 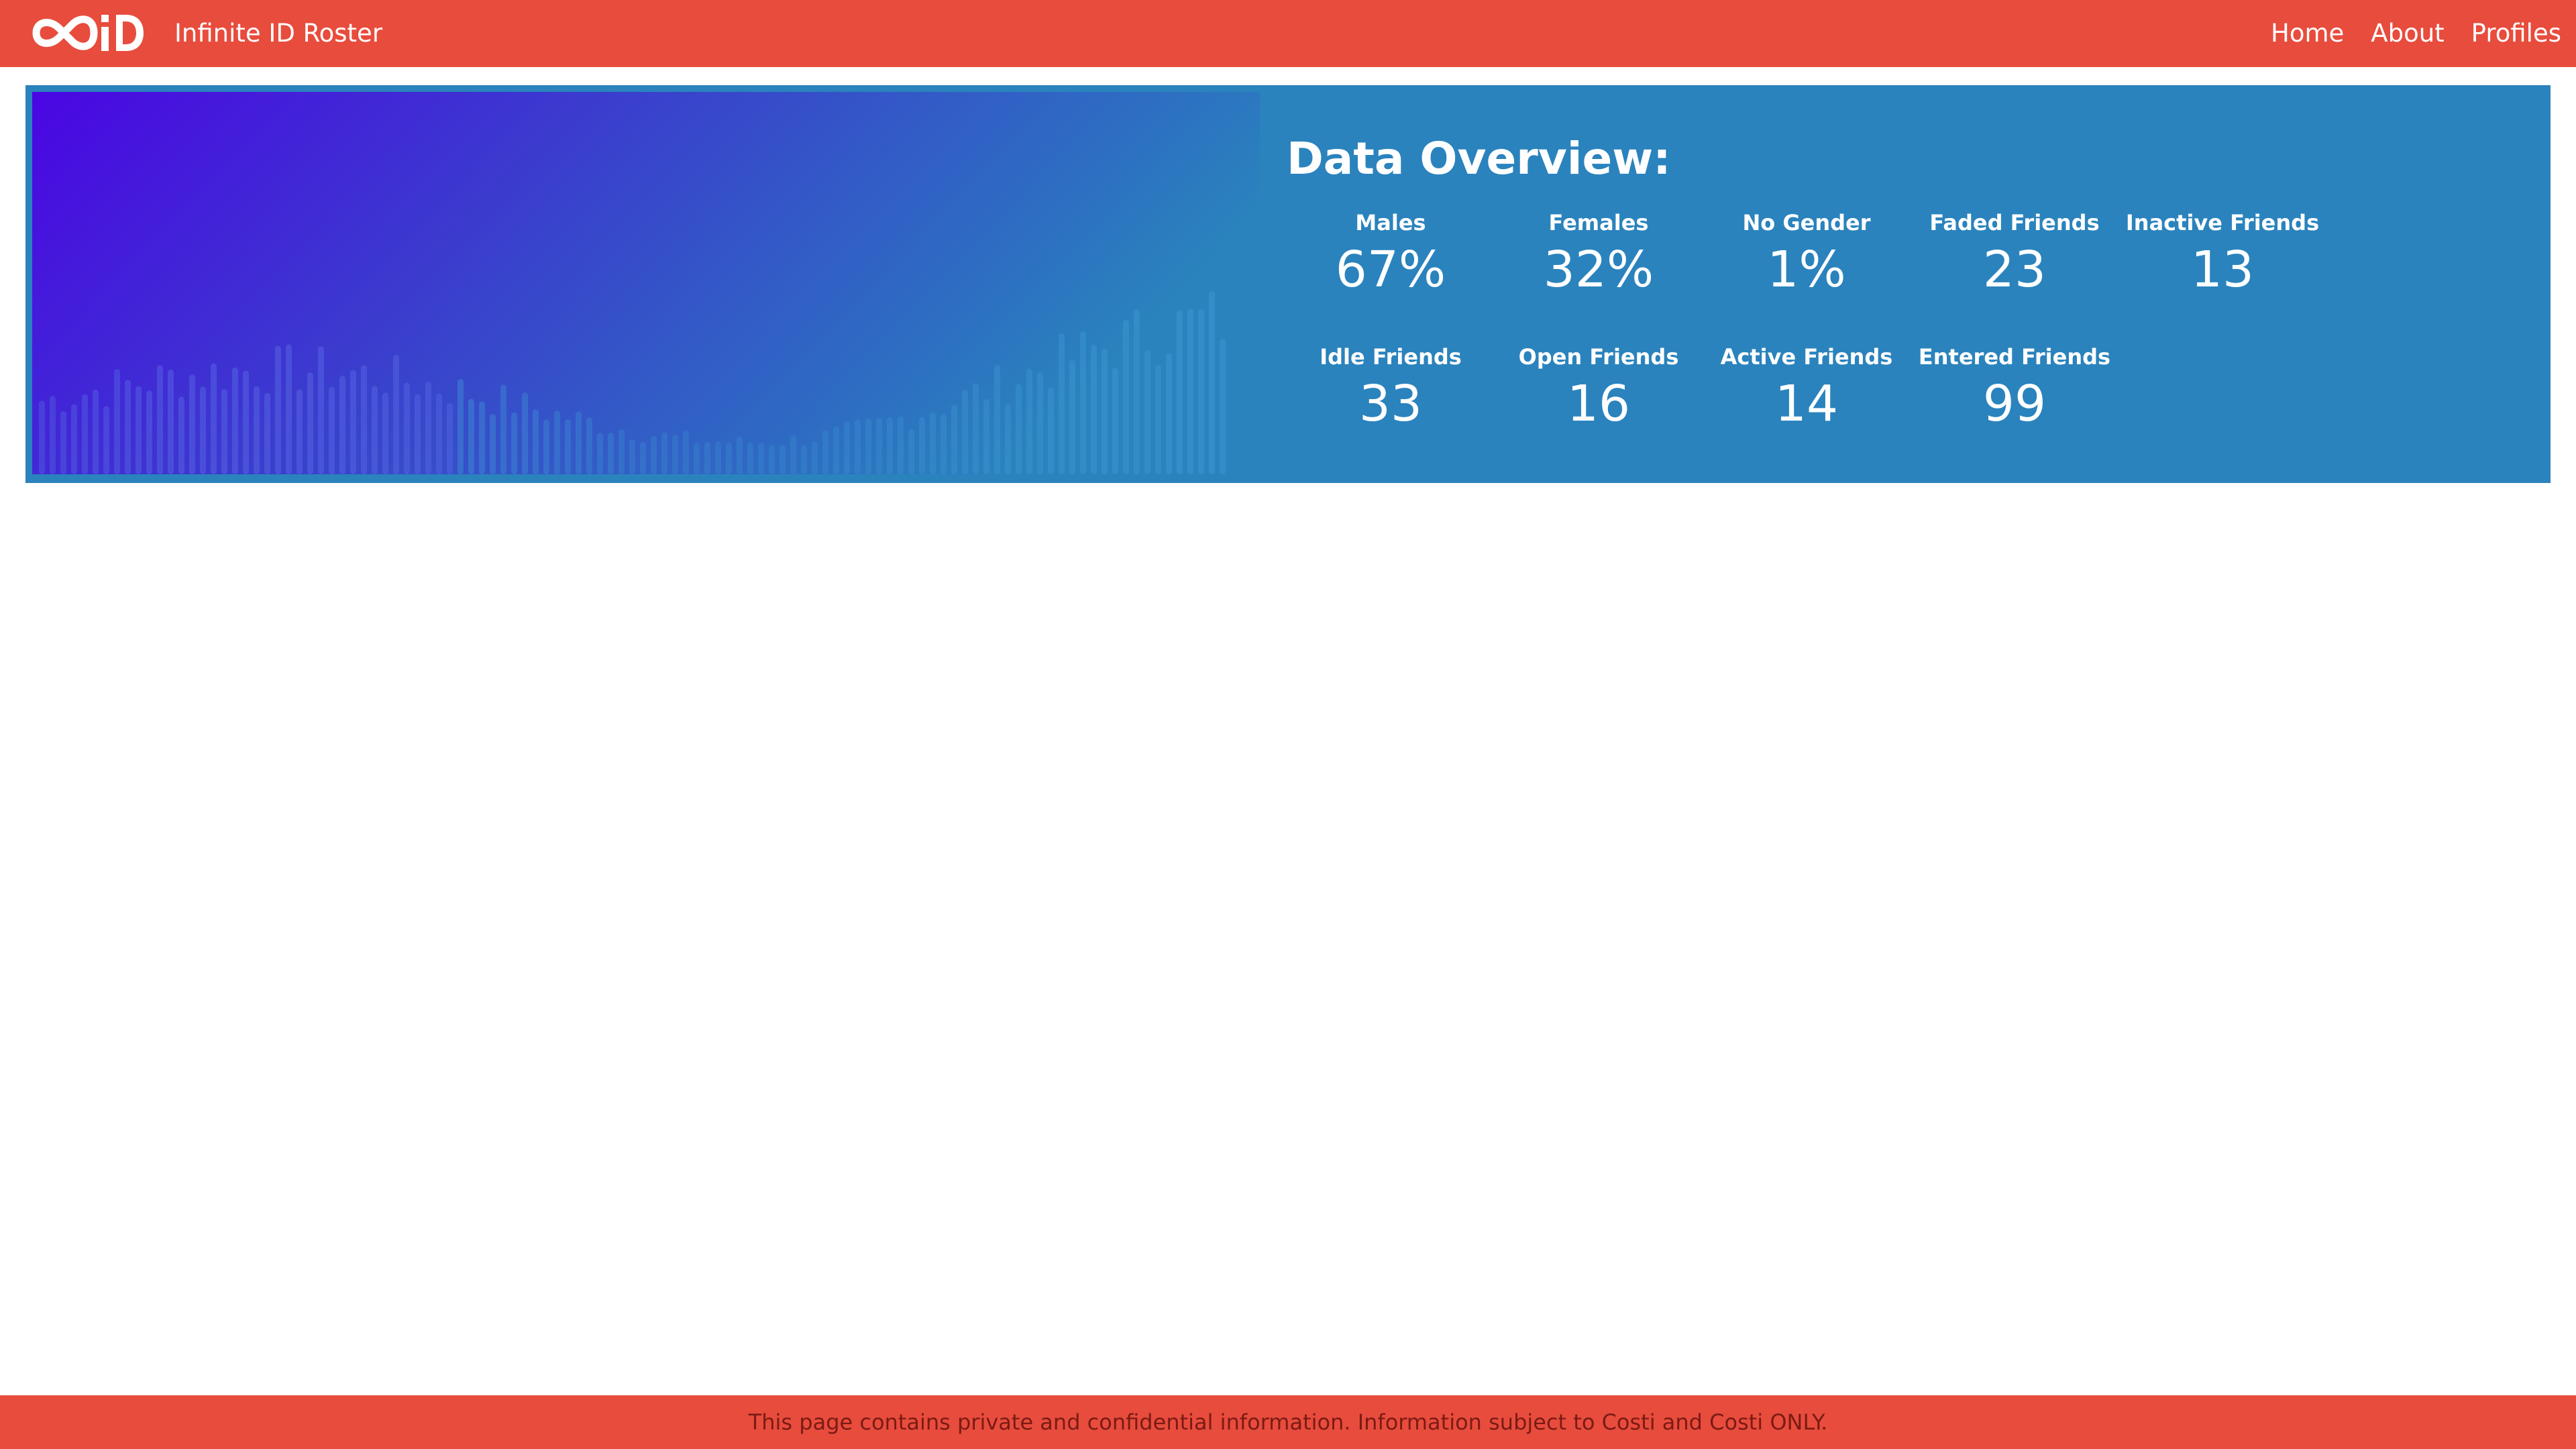 I want to click on stat-no-gender: No Gender 1%, so click(x=1807, y=276).